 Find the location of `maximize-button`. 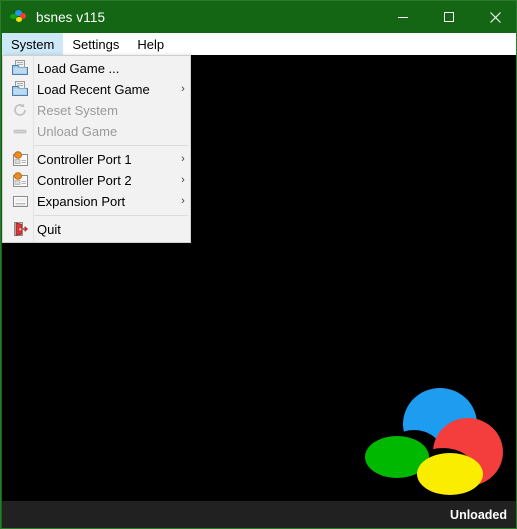

maximize-button is located at coordinates (449, 17).